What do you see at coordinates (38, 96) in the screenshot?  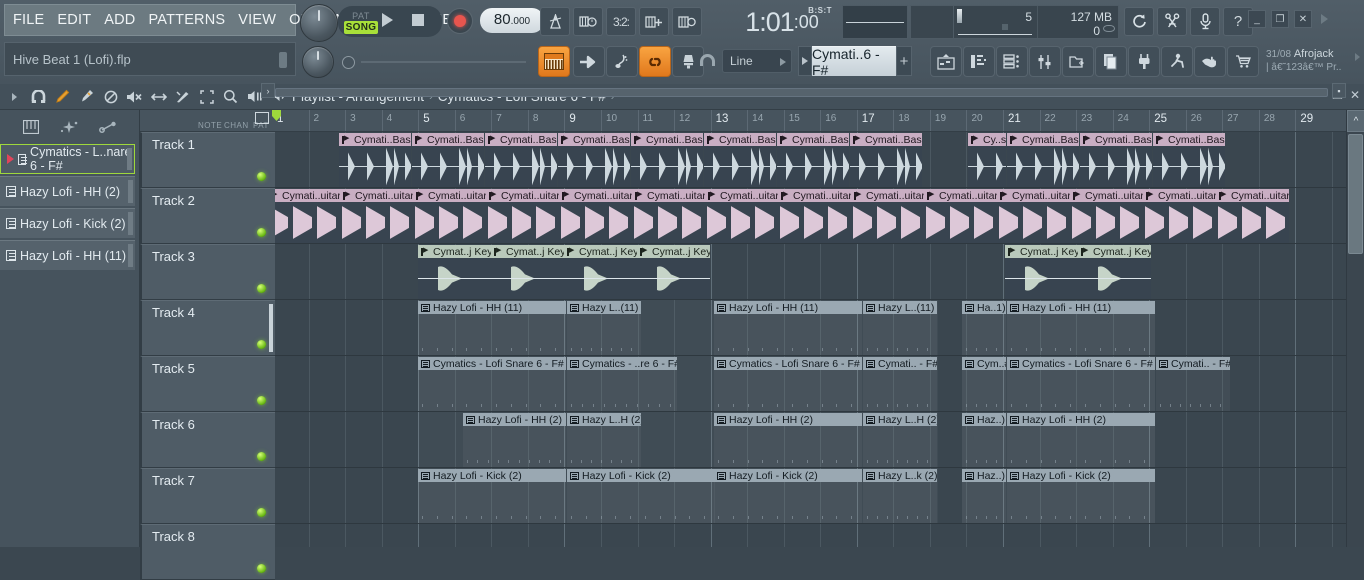 I see `magnet-snap-icon` at bounding box center [38, 96].